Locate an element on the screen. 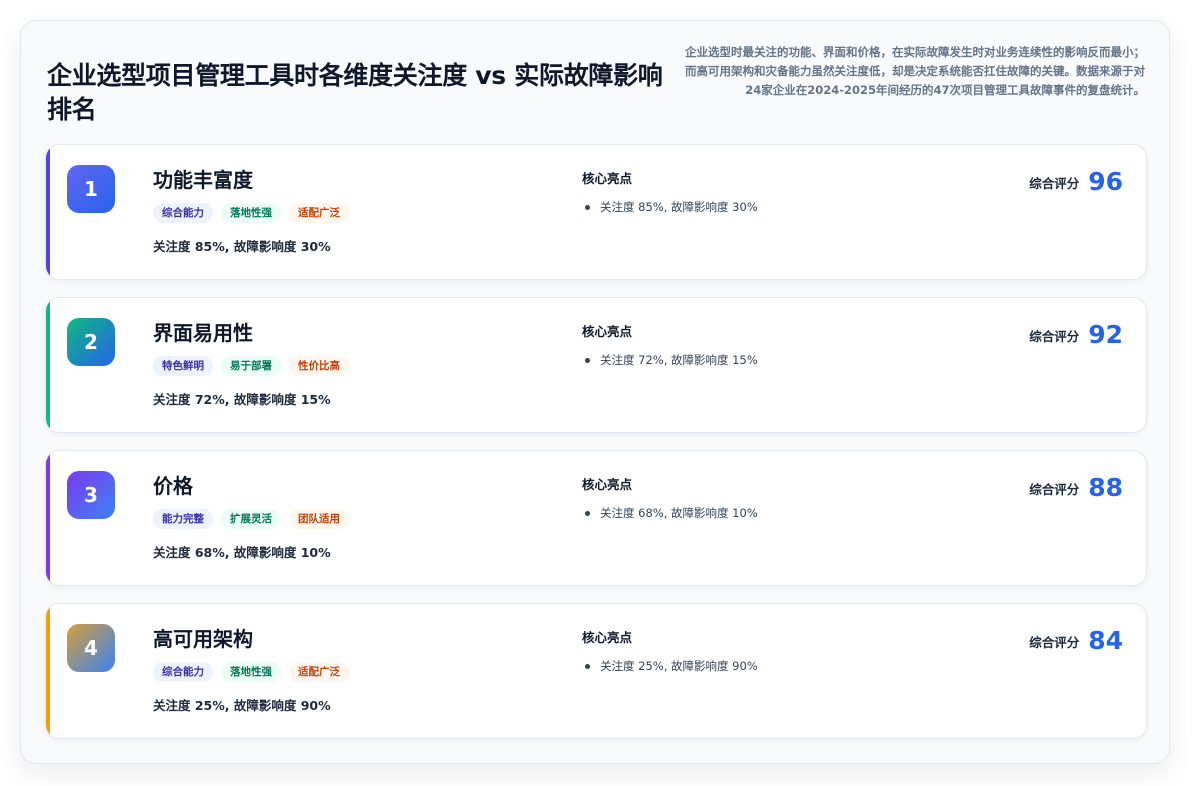 The width and height of the screenshot is (1192, 786). score-block: 综合评分 92 is located at coordinates (1076, 335).